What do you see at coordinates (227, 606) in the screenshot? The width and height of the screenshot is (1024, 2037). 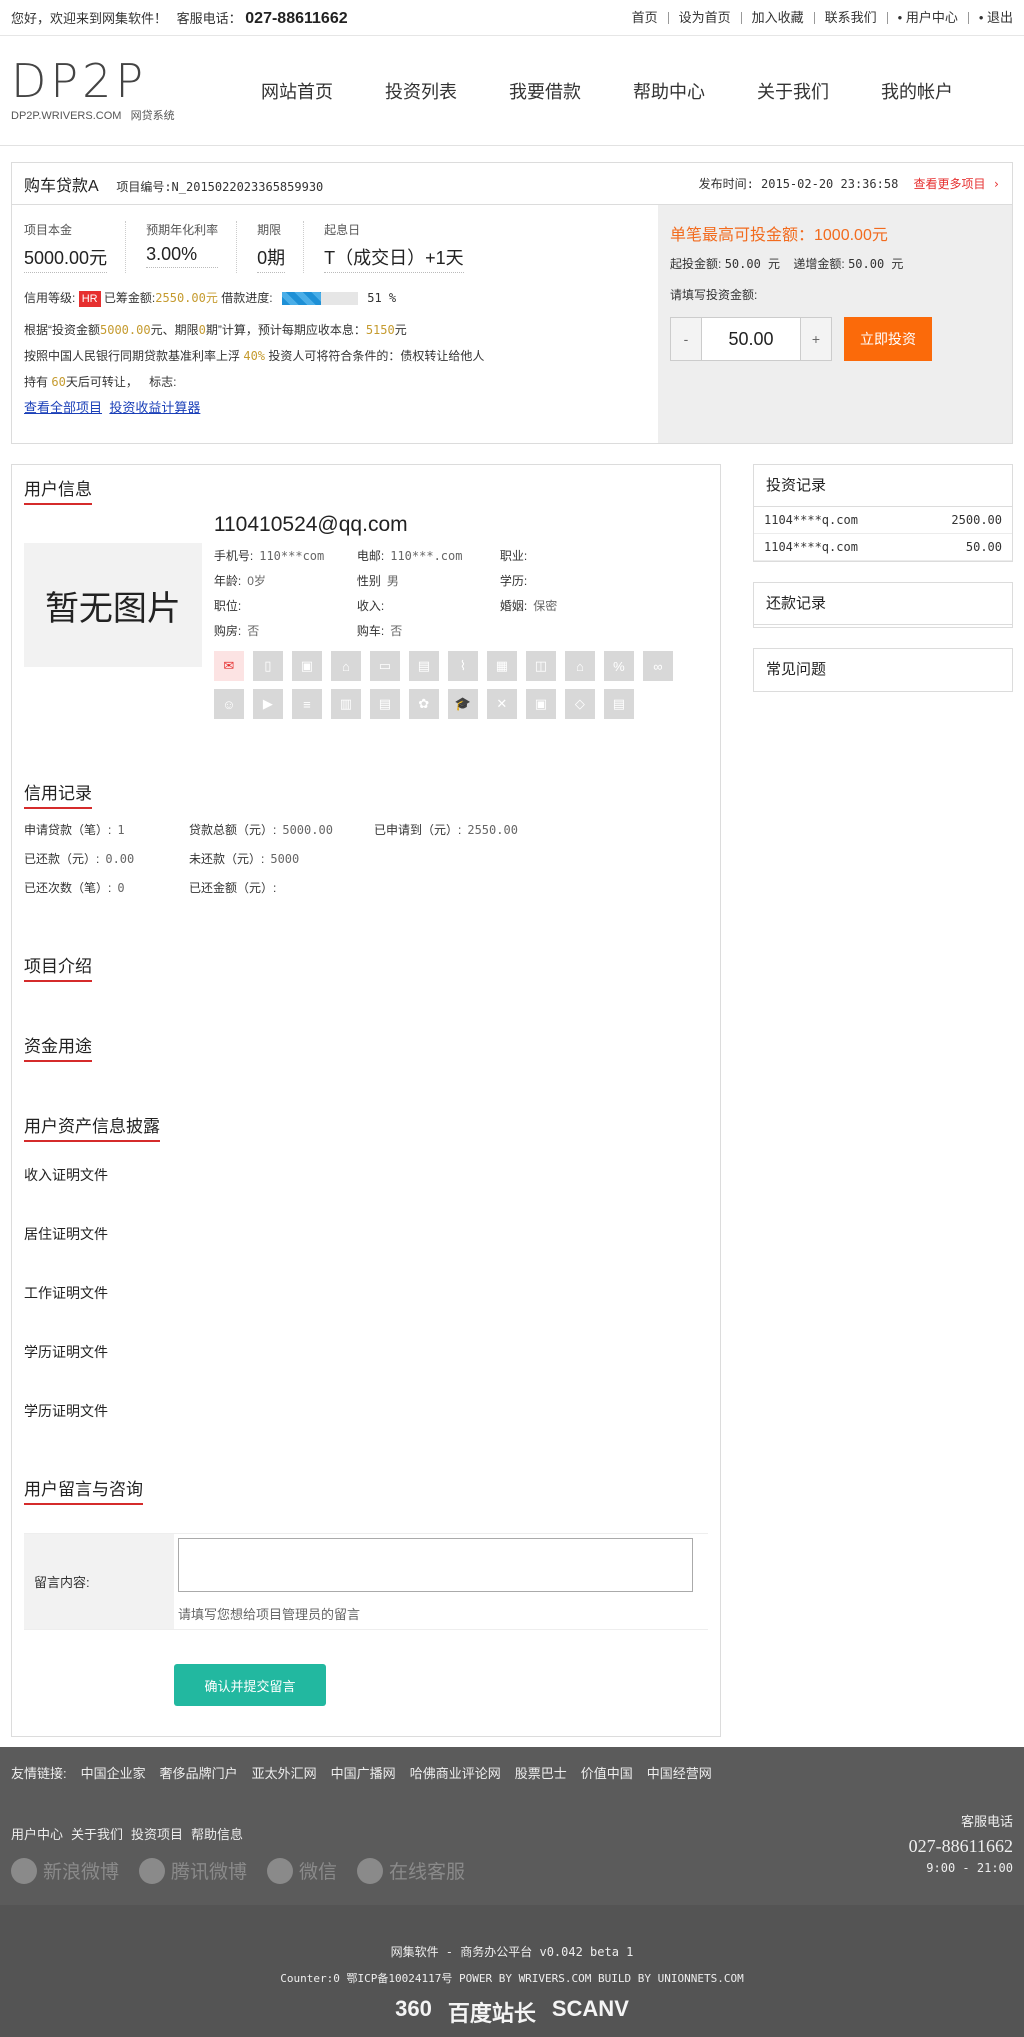 I see `field-key: 职位:` at bounding box center [227, 606].